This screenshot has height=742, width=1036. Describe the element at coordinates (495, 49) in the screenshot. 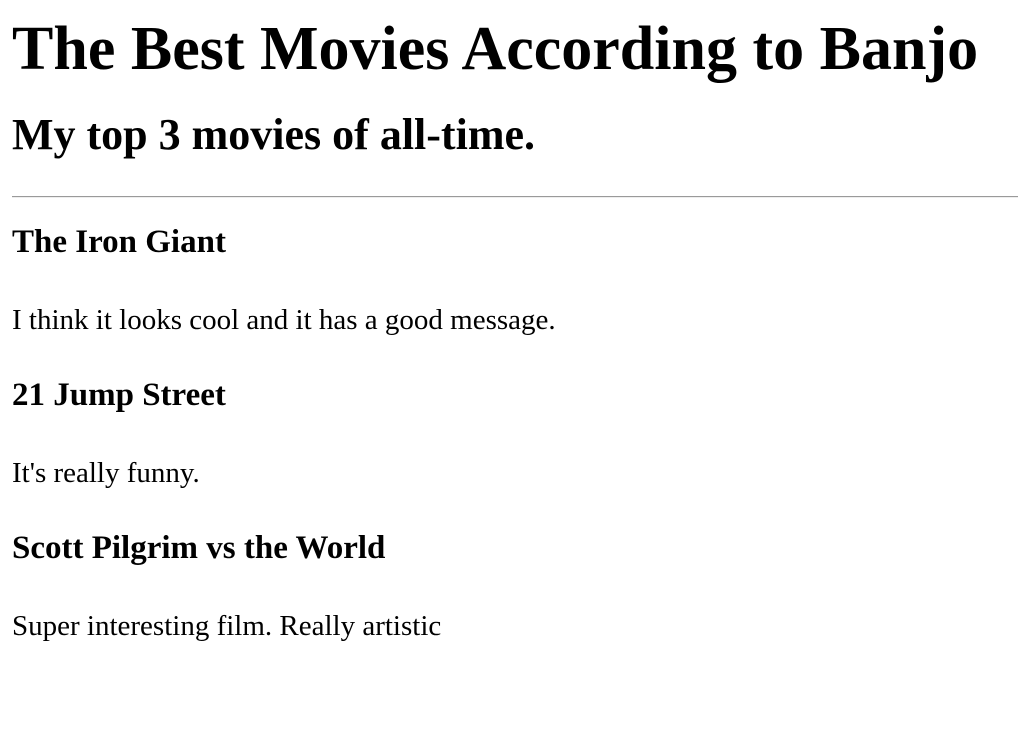

I see `page-title: The Best Movies According to Banjo` at that location.